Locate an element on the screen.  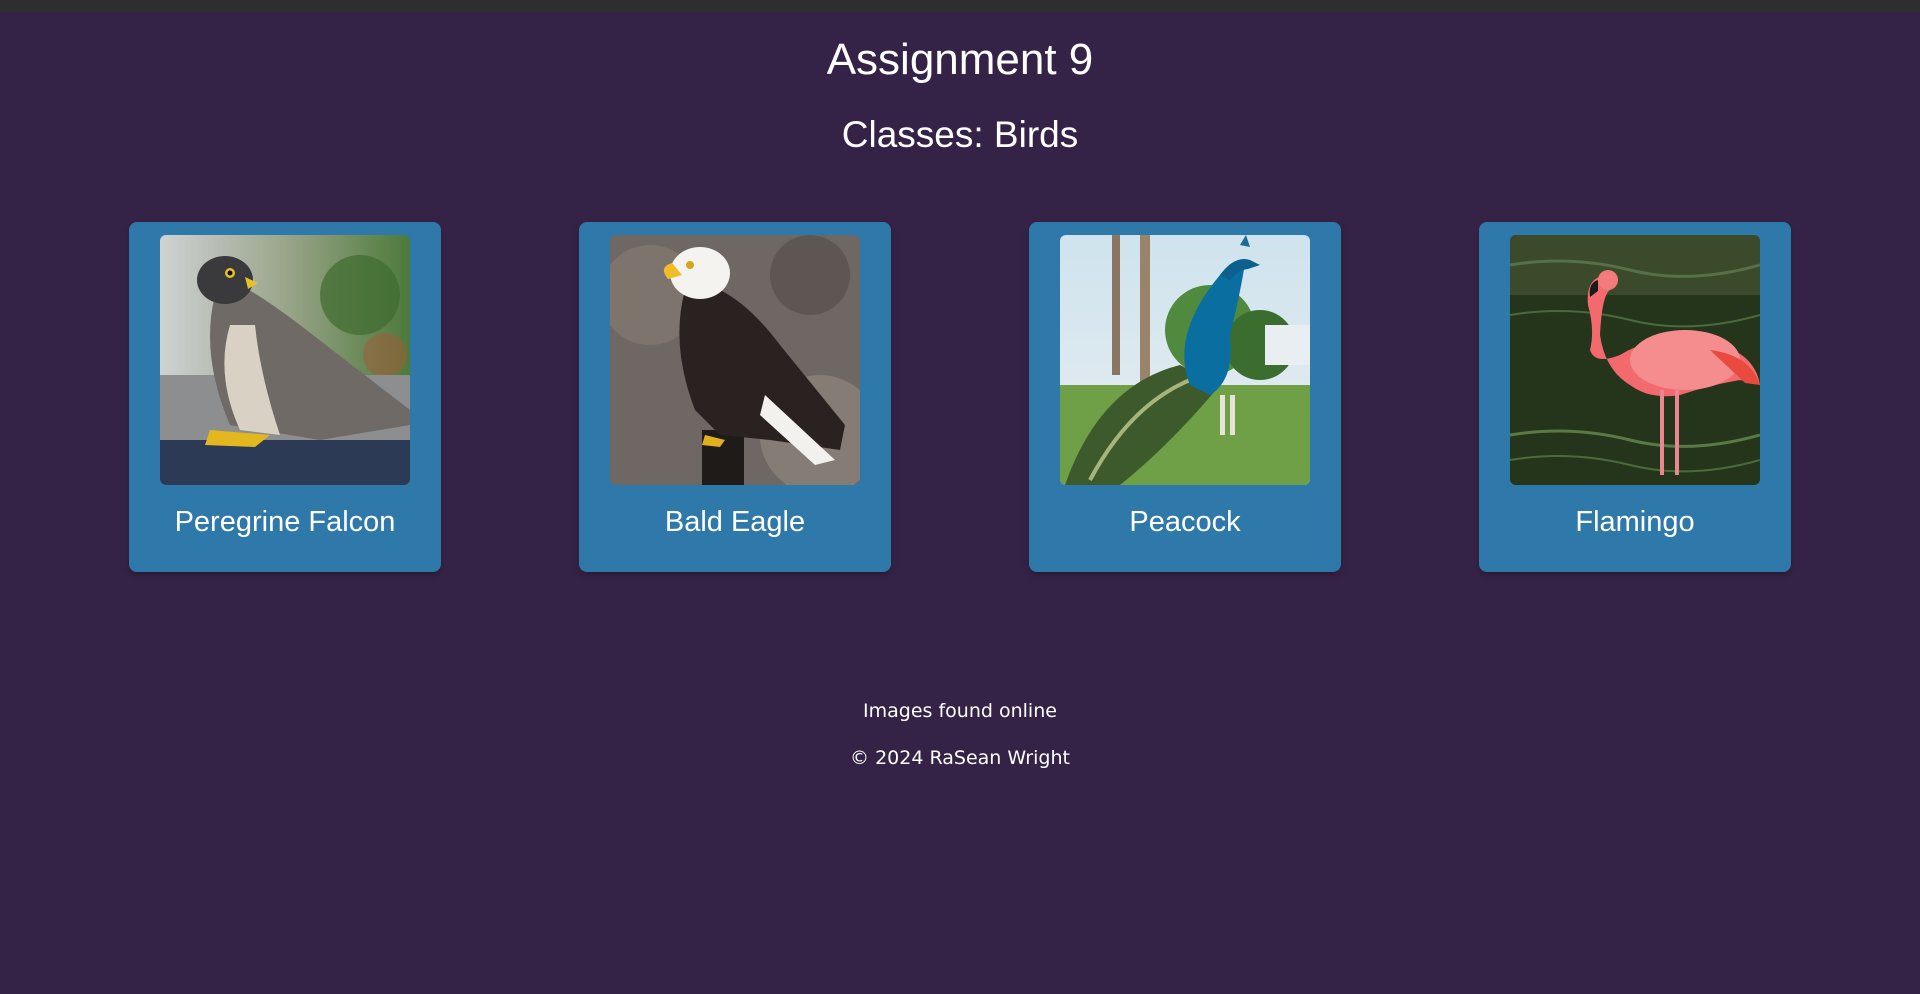
card-label: Peregrine Falcon is located at coordinates (285, 522).